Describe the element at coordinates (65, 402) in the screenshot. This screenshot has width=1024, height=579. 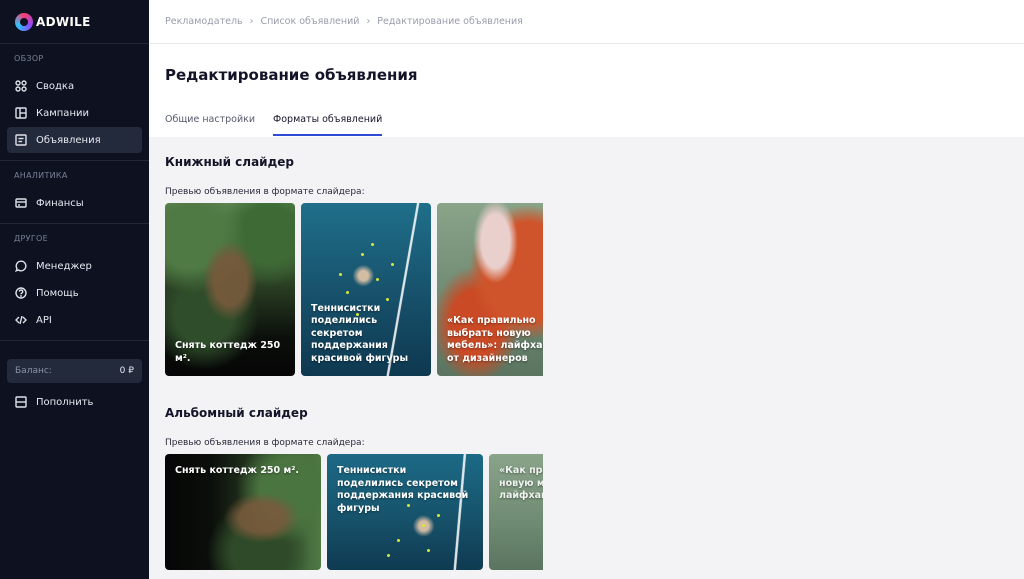
I see `topup-label: Пополнить` at that location.